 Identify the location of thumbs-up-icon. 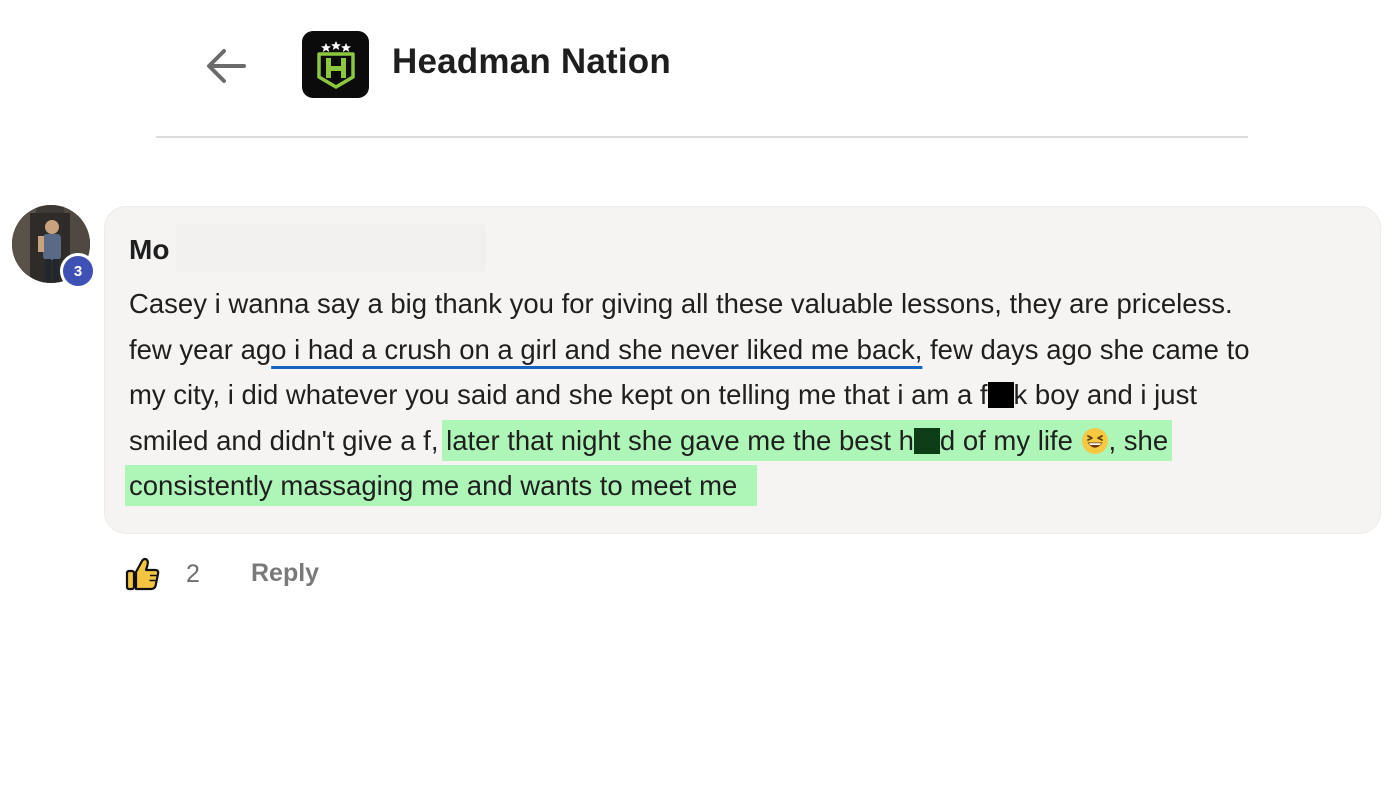
(142, 574).